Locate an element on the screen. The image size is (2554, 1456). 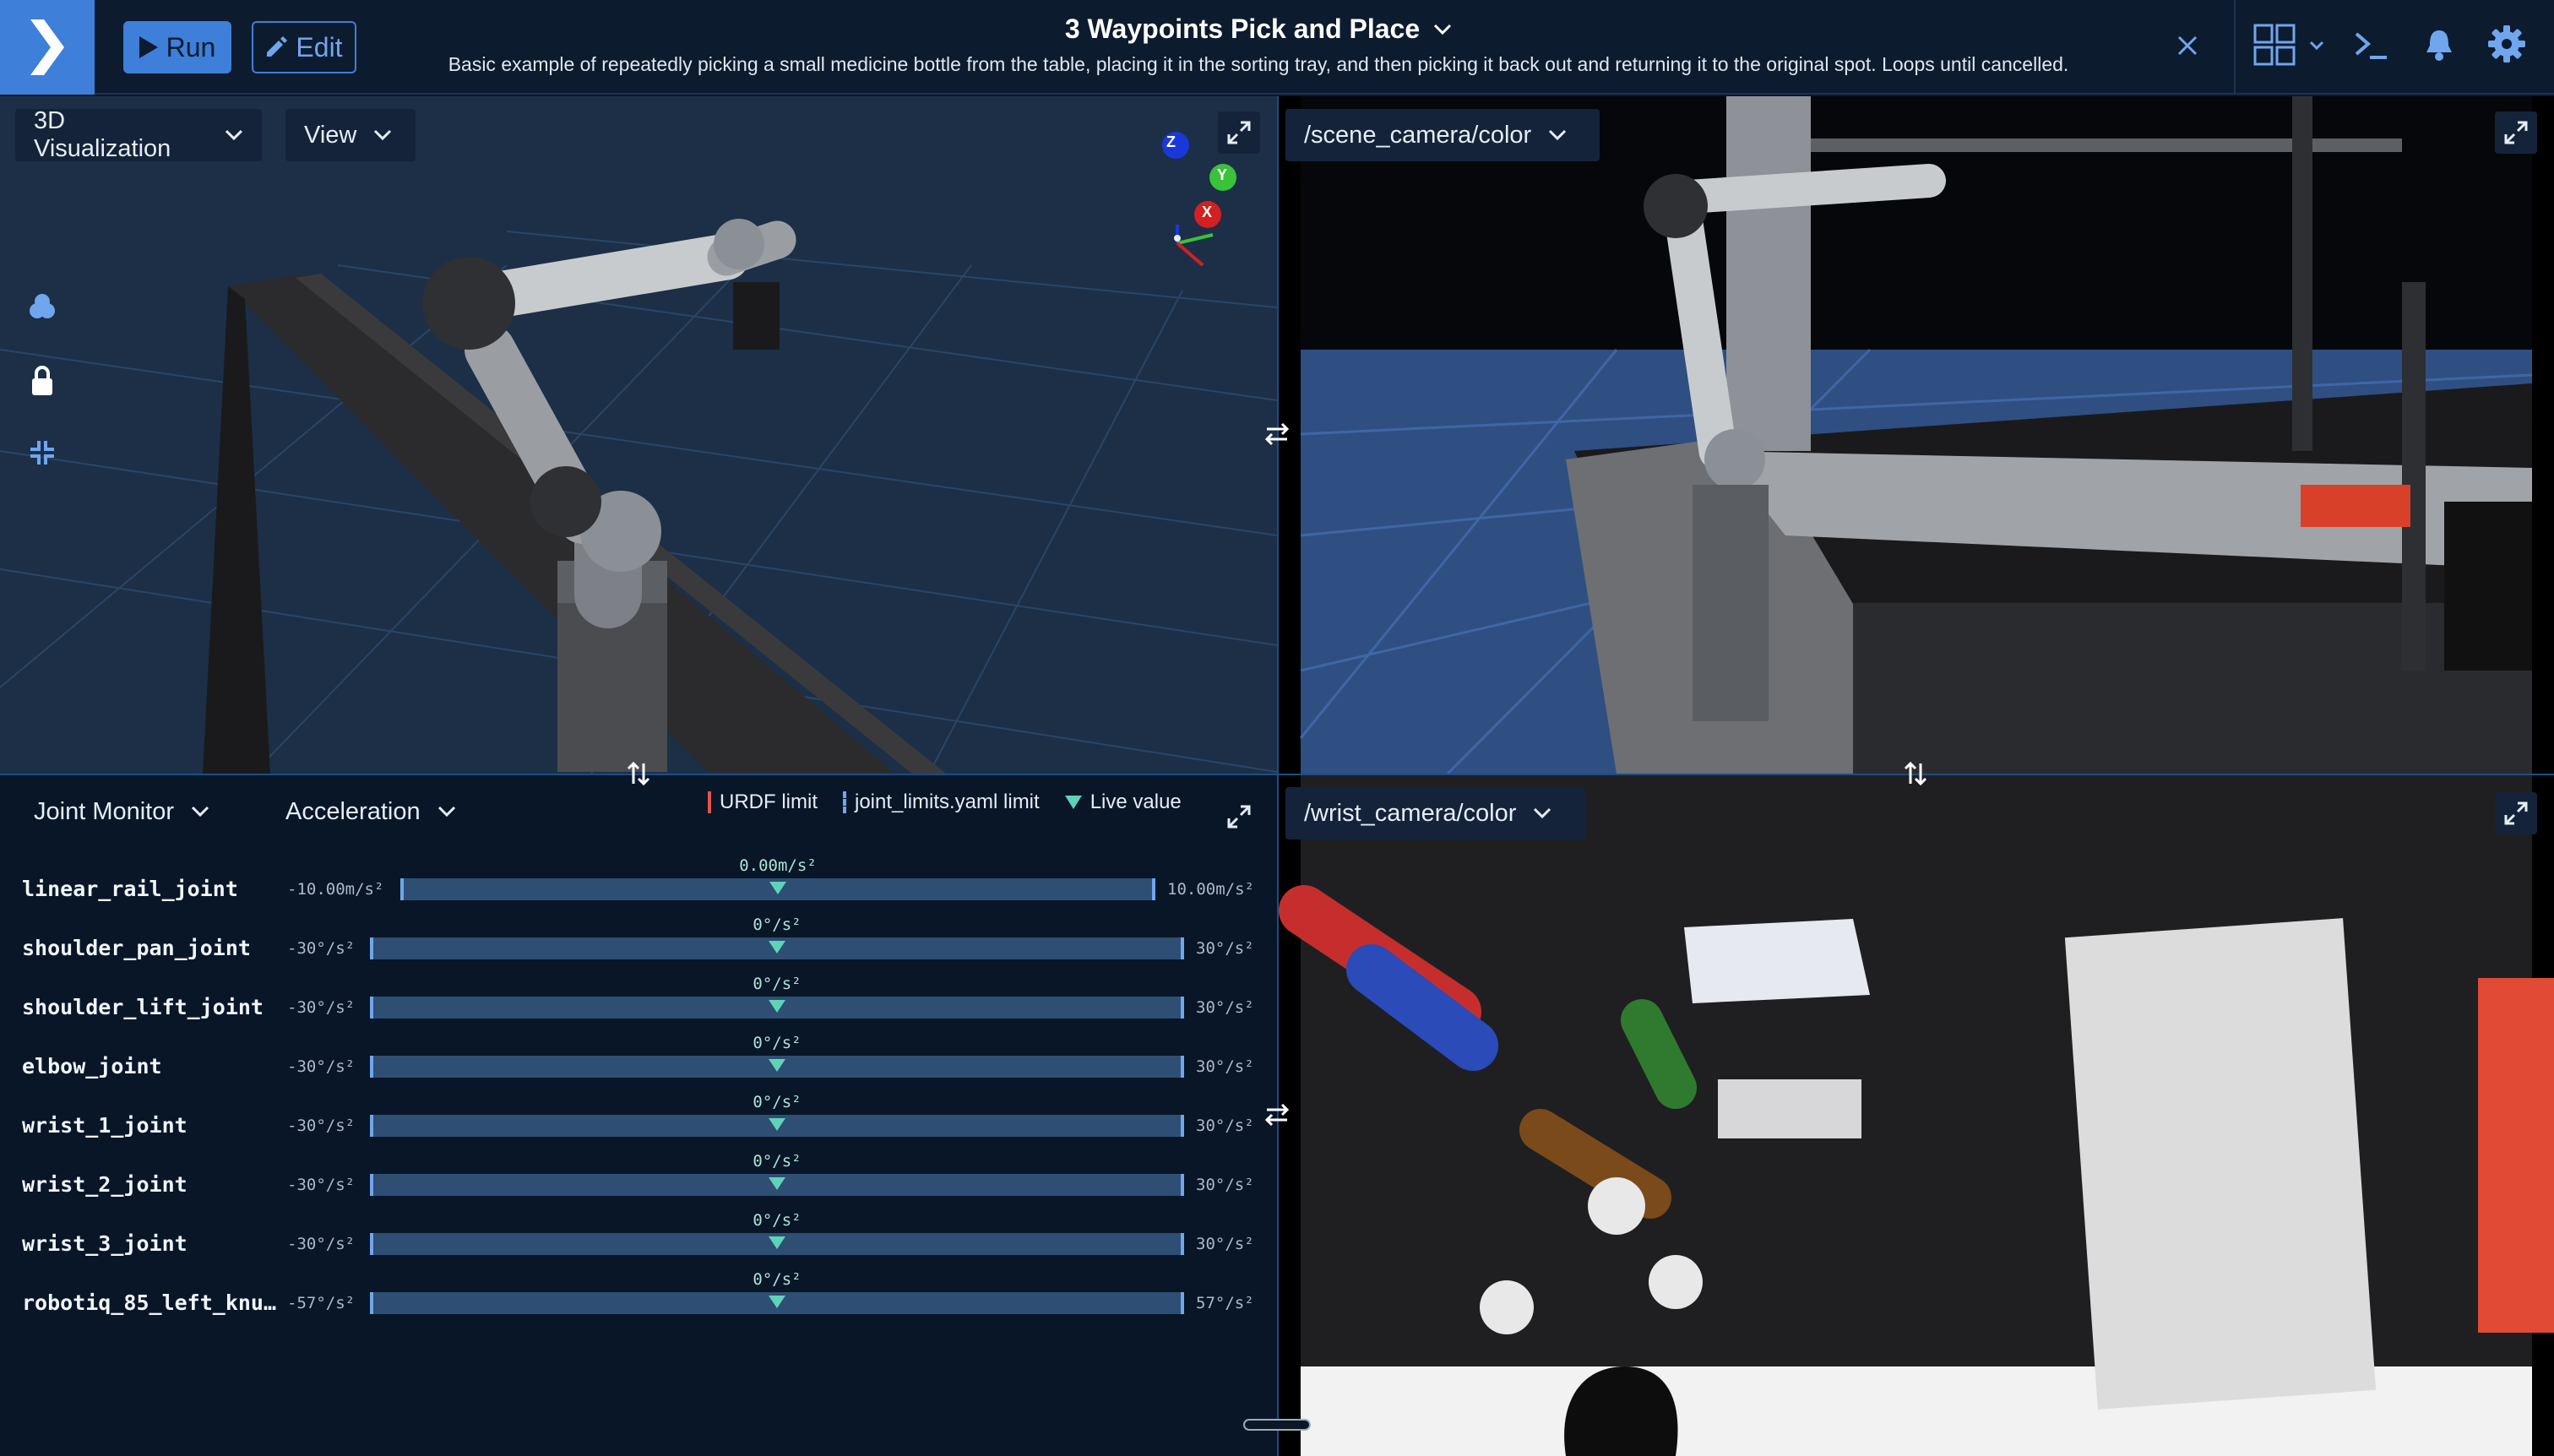
settings-button is located at coordinates (2506, 46).